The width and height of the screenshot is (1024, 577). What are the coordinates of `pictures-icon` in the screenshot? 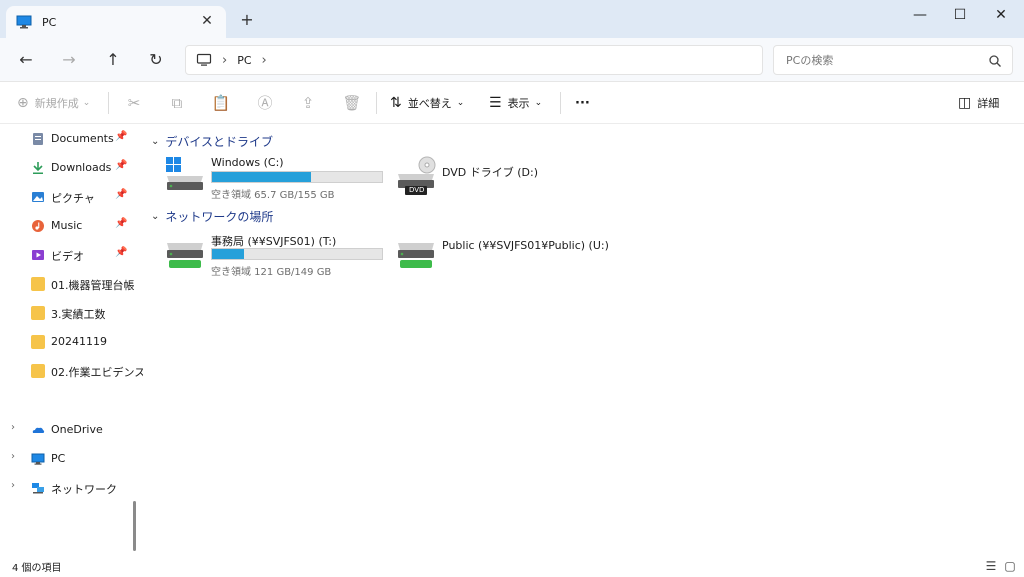 It's located at (38, 197).